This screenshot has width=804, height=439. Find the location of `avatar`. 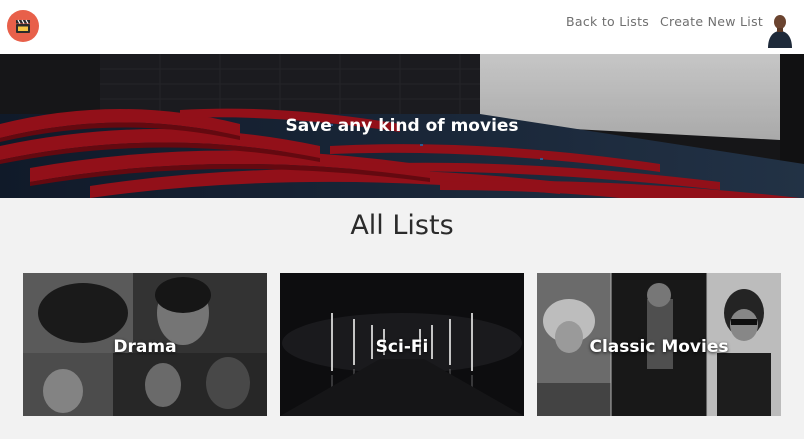

avatar is located at coordinates (780, 29).